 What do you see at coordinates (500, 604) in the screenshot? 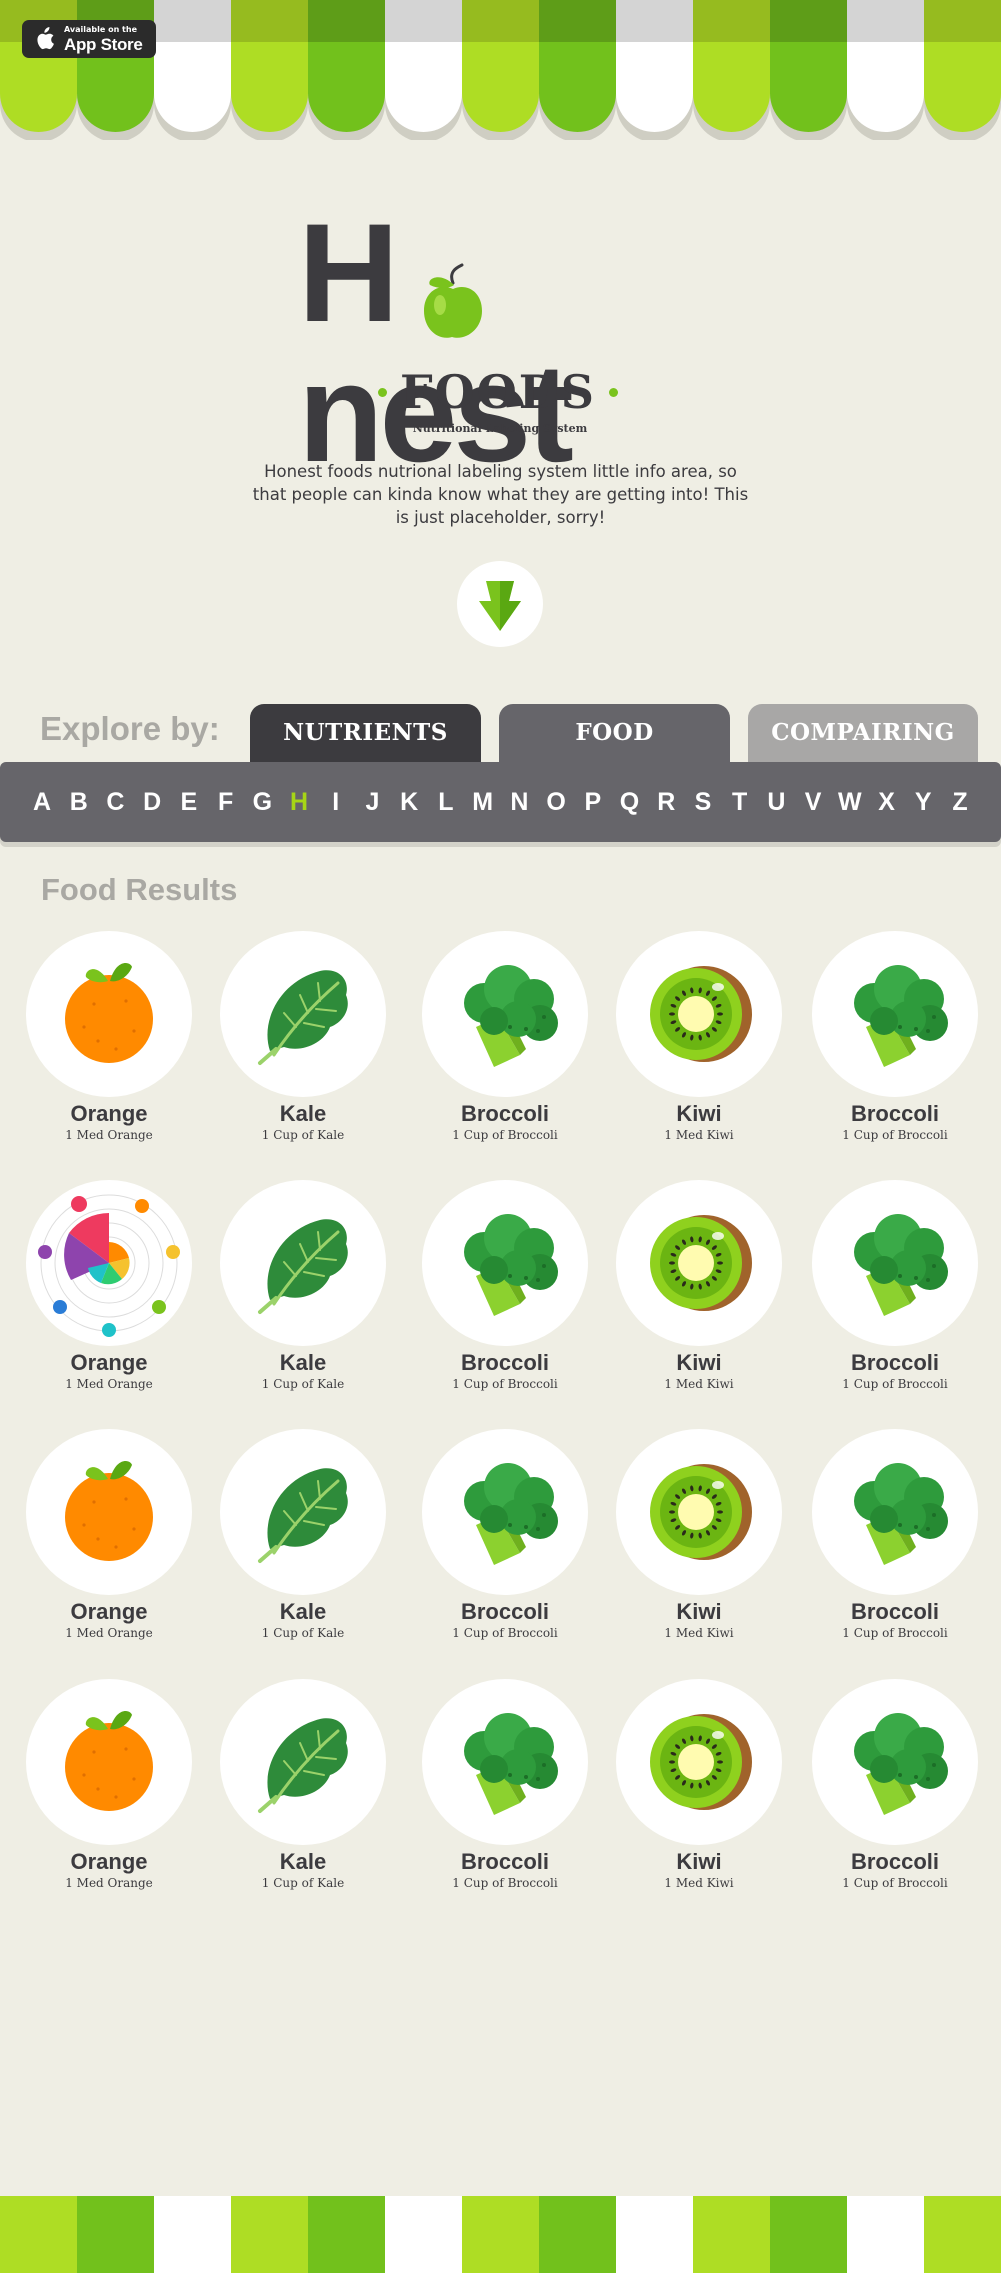
I see `scroll-down-button` at bounding box center [500, 604].